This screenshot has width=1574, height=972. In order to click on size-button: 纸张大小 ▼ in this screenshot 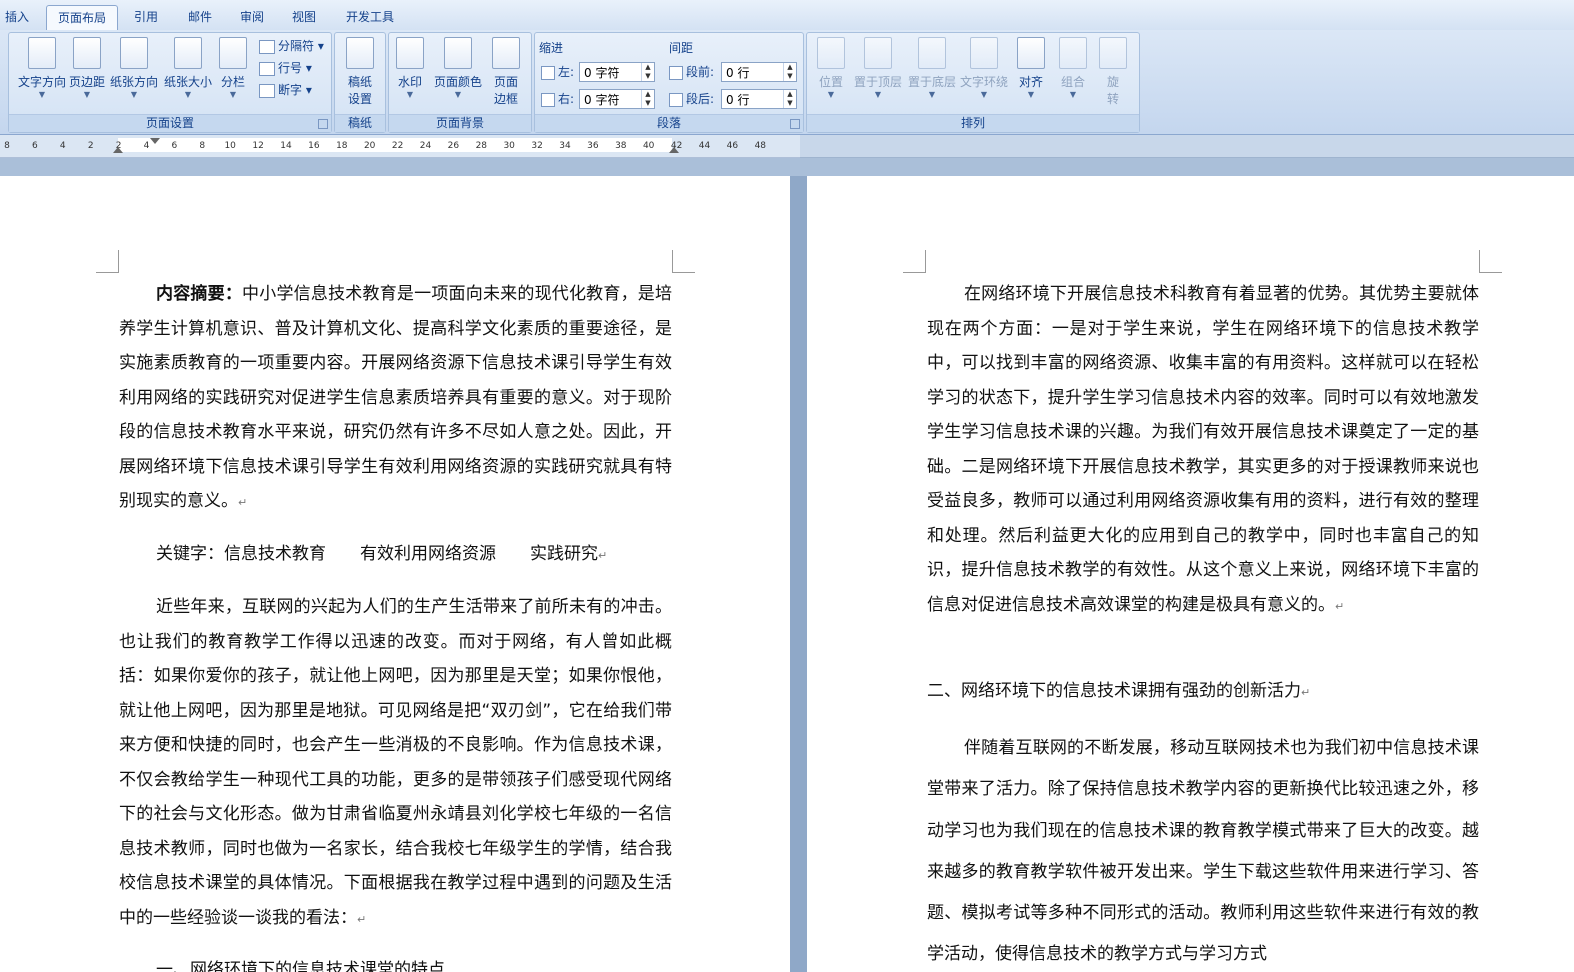, I will do `click(188, 68)`.